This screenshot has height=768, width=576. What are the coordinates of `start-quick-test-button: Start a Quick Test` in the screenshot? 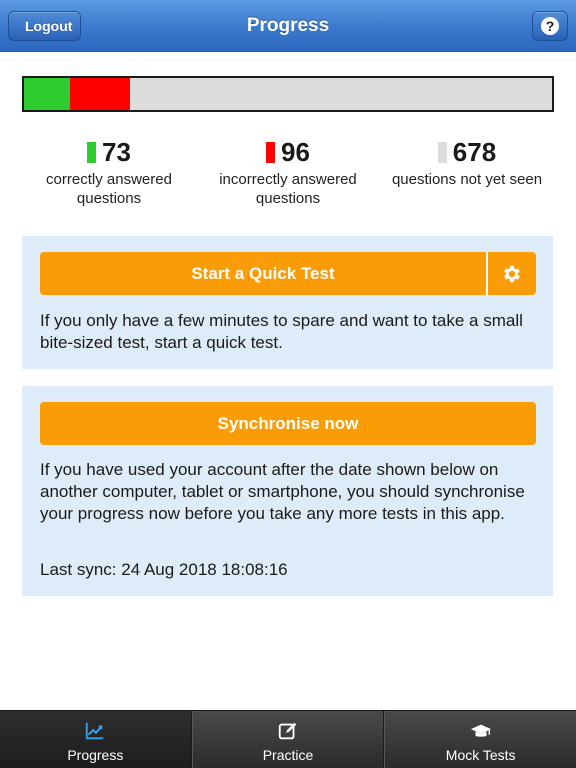 It's located at (263, 273).